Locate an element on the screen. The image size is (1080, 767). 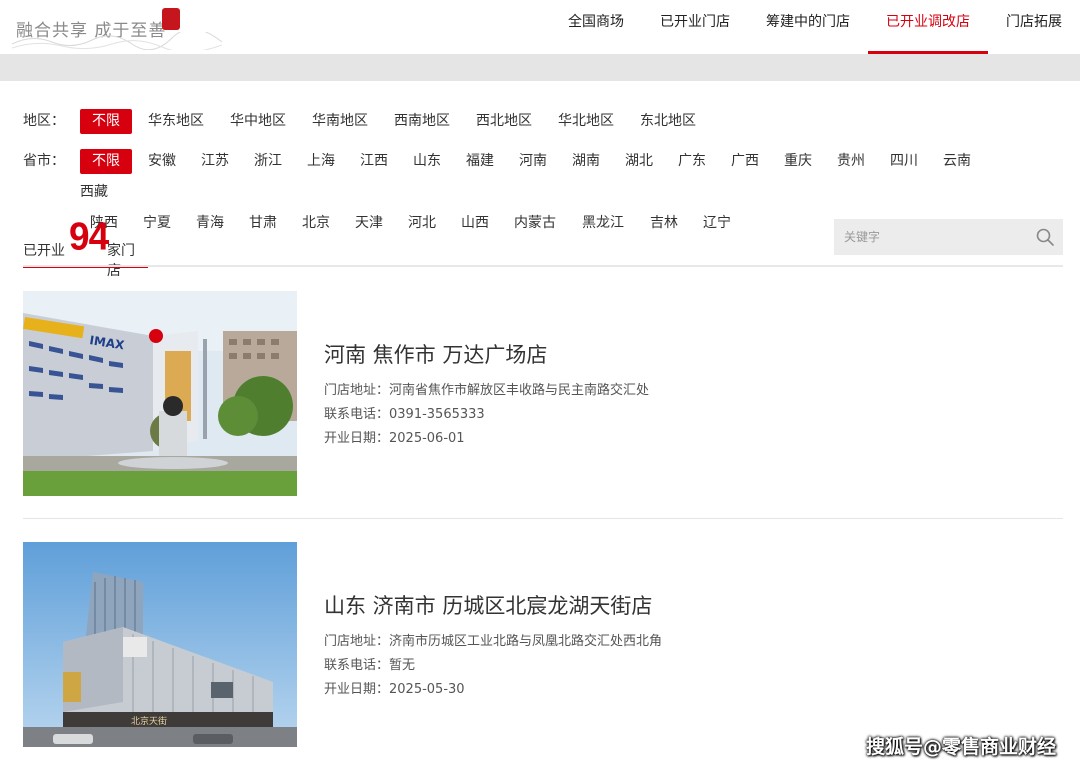
store-count-tab: 已开业 94 家门店 is located at coordinates (85, 245).